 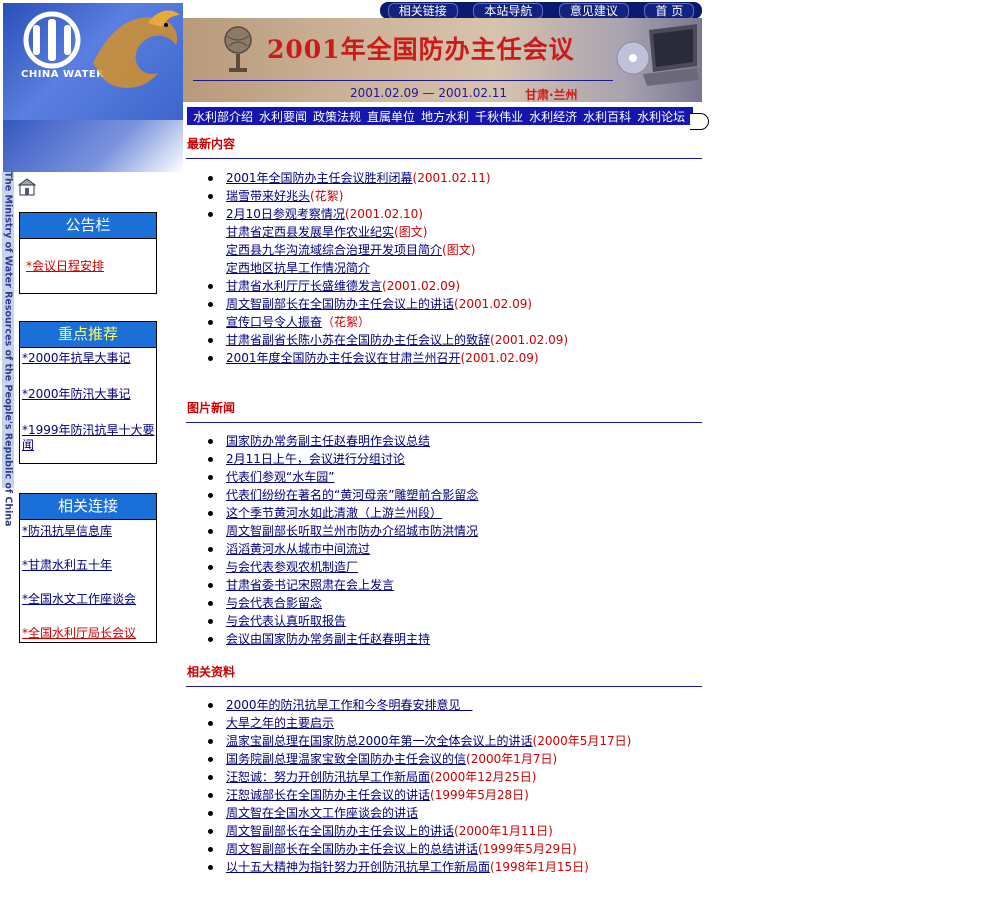 What do you see at coordinates (91, 265) in the screenshot?
I see `notice-link: *会议日程安排` at bounding box center [91, 265].